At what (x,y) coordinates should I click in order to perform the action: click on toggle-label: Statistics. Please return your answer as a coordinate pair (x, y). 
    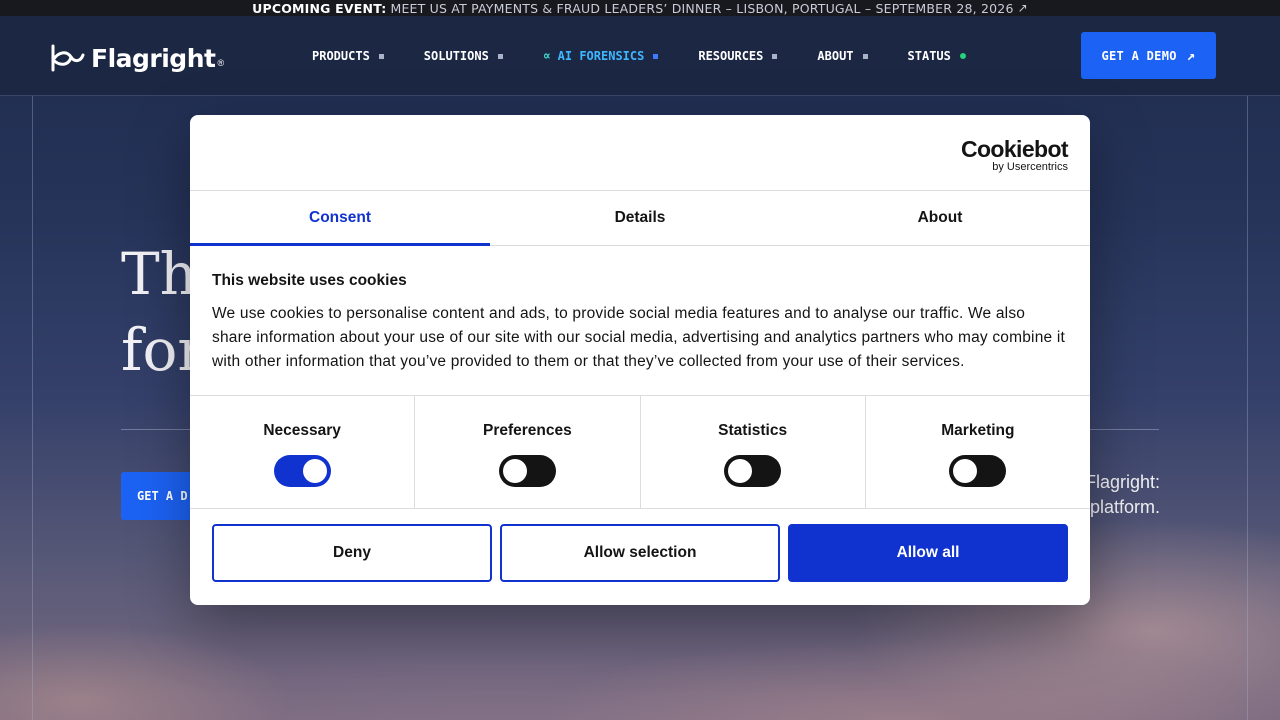
    Looking at the image, I should click on (753, 430).